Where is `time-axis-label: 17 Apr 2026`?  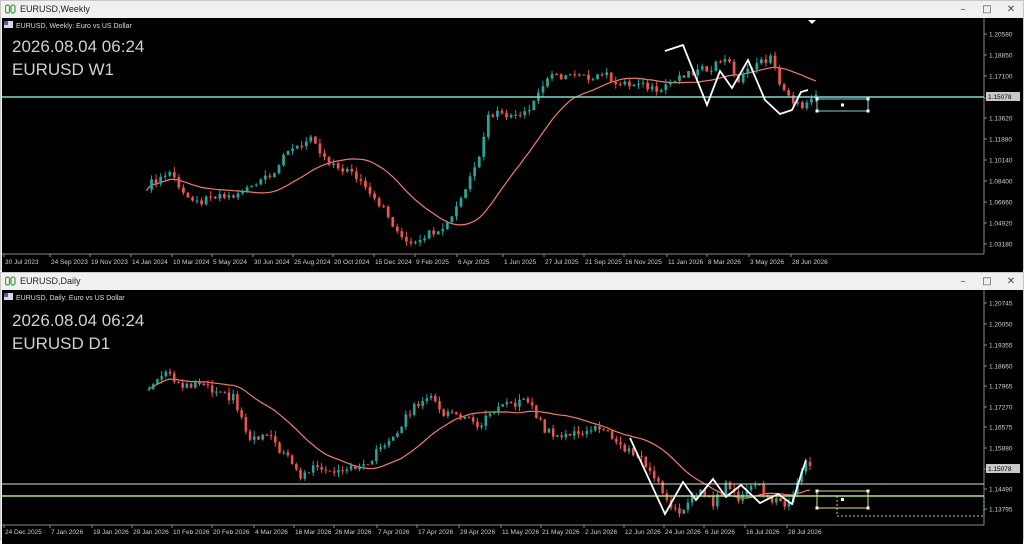 time-axis-label: 17 Apr 2026 is located at coordinates (435, 532).